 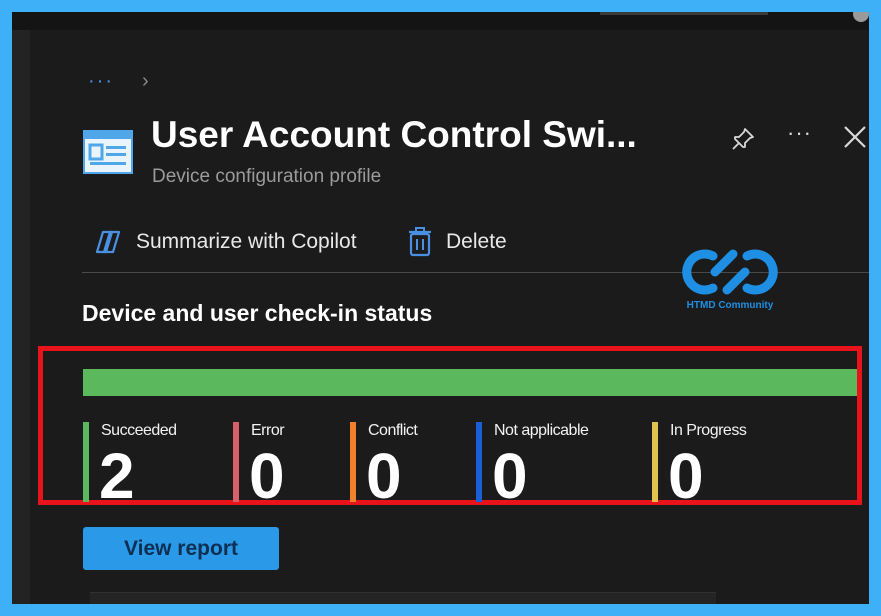 What do you see at coordinates (181, 548) in the screenshot?
I see `view-report-button: View report` at bounding box center [181, 548].